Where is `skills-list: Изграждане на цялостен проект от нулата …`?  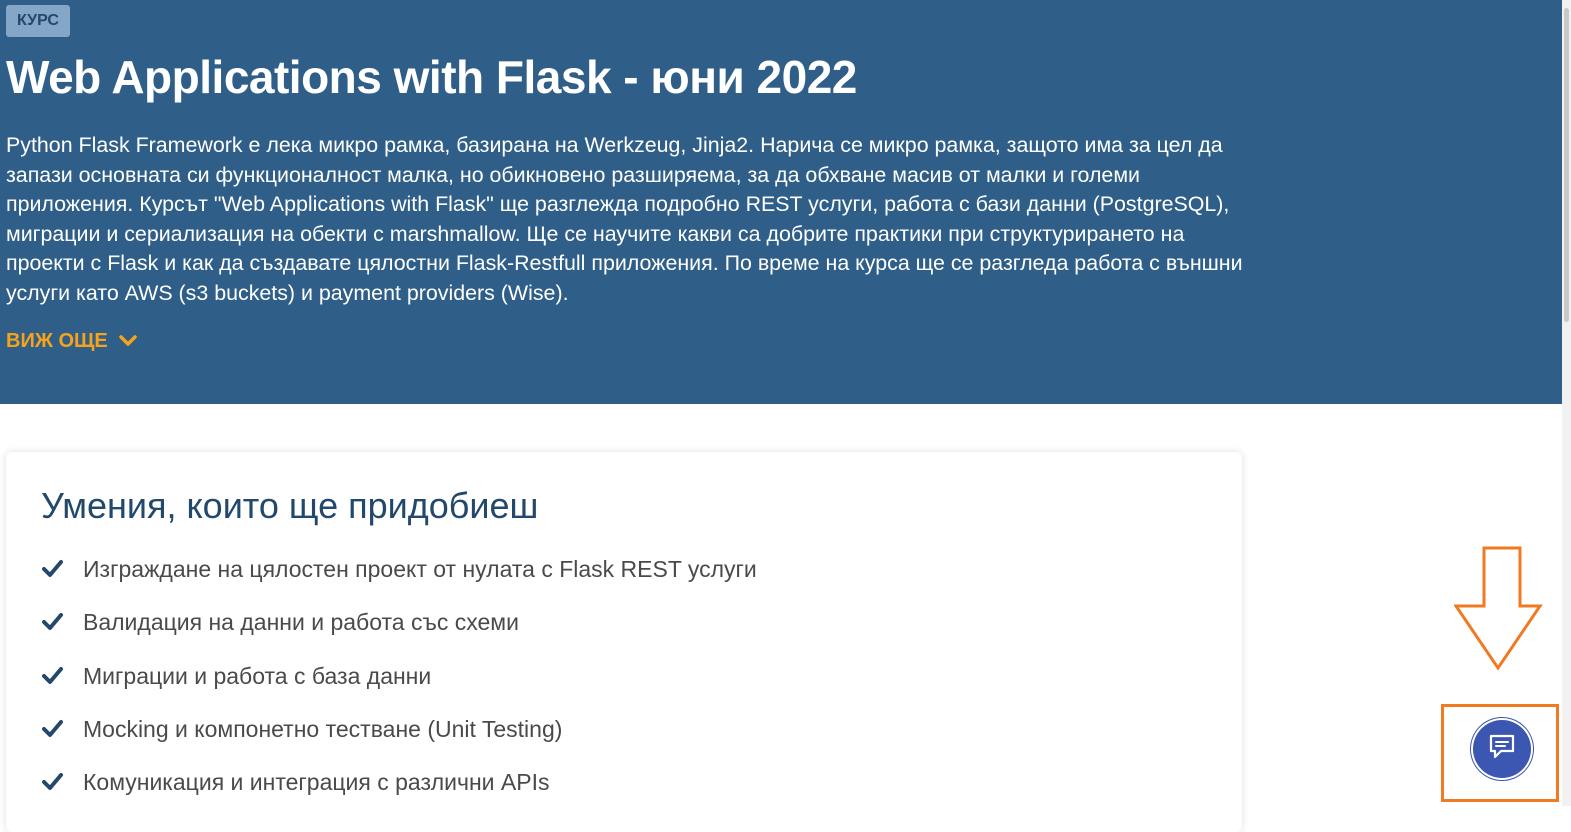
skills-list: Изграждане на цялостен проект от нулата … is located at coordinates (399, 685).